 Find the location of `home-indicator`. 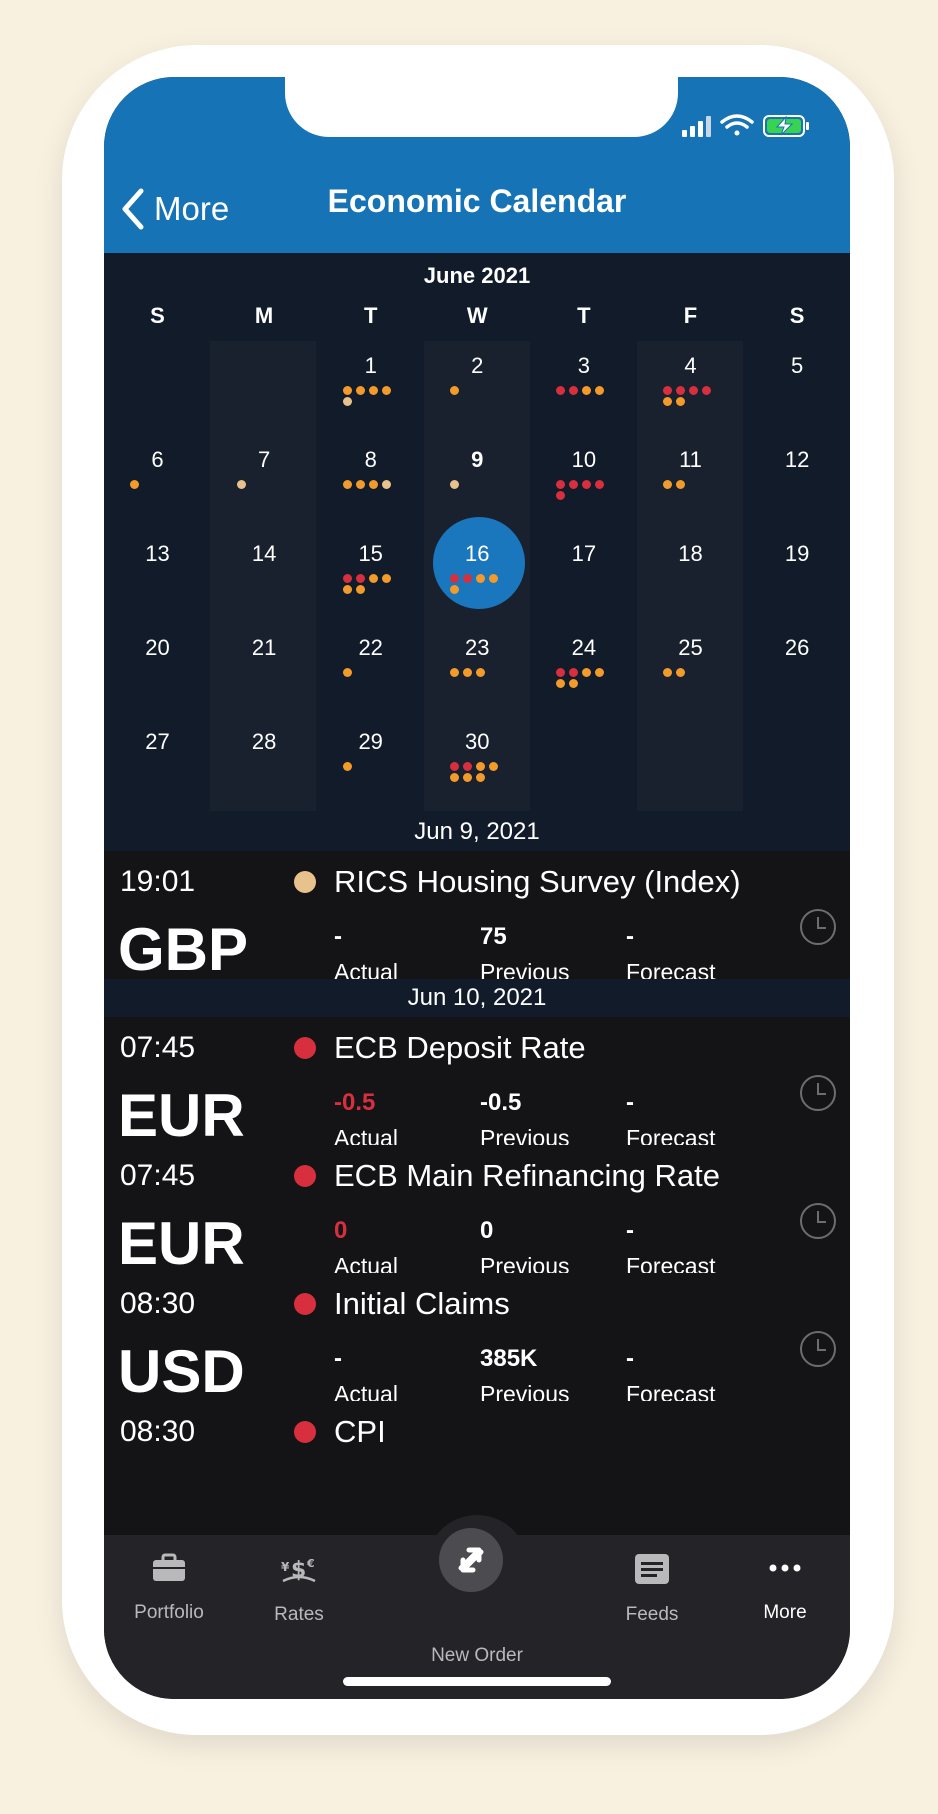

home-indicator is located at coordinates (477, 1681).